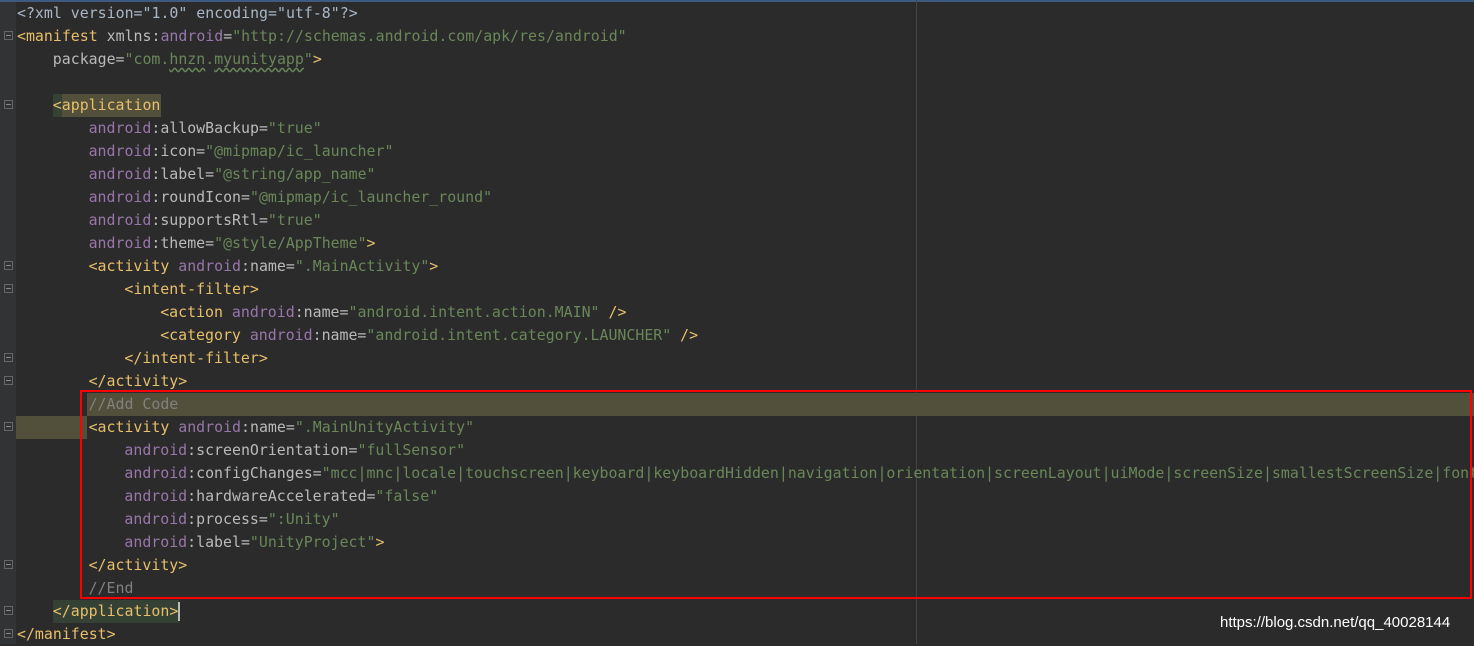  Describe the element at coordinates (737, 13) in the screenshot. I see `code-line: <?xml version="1.0" encoding="utf-8"?>` at that location.